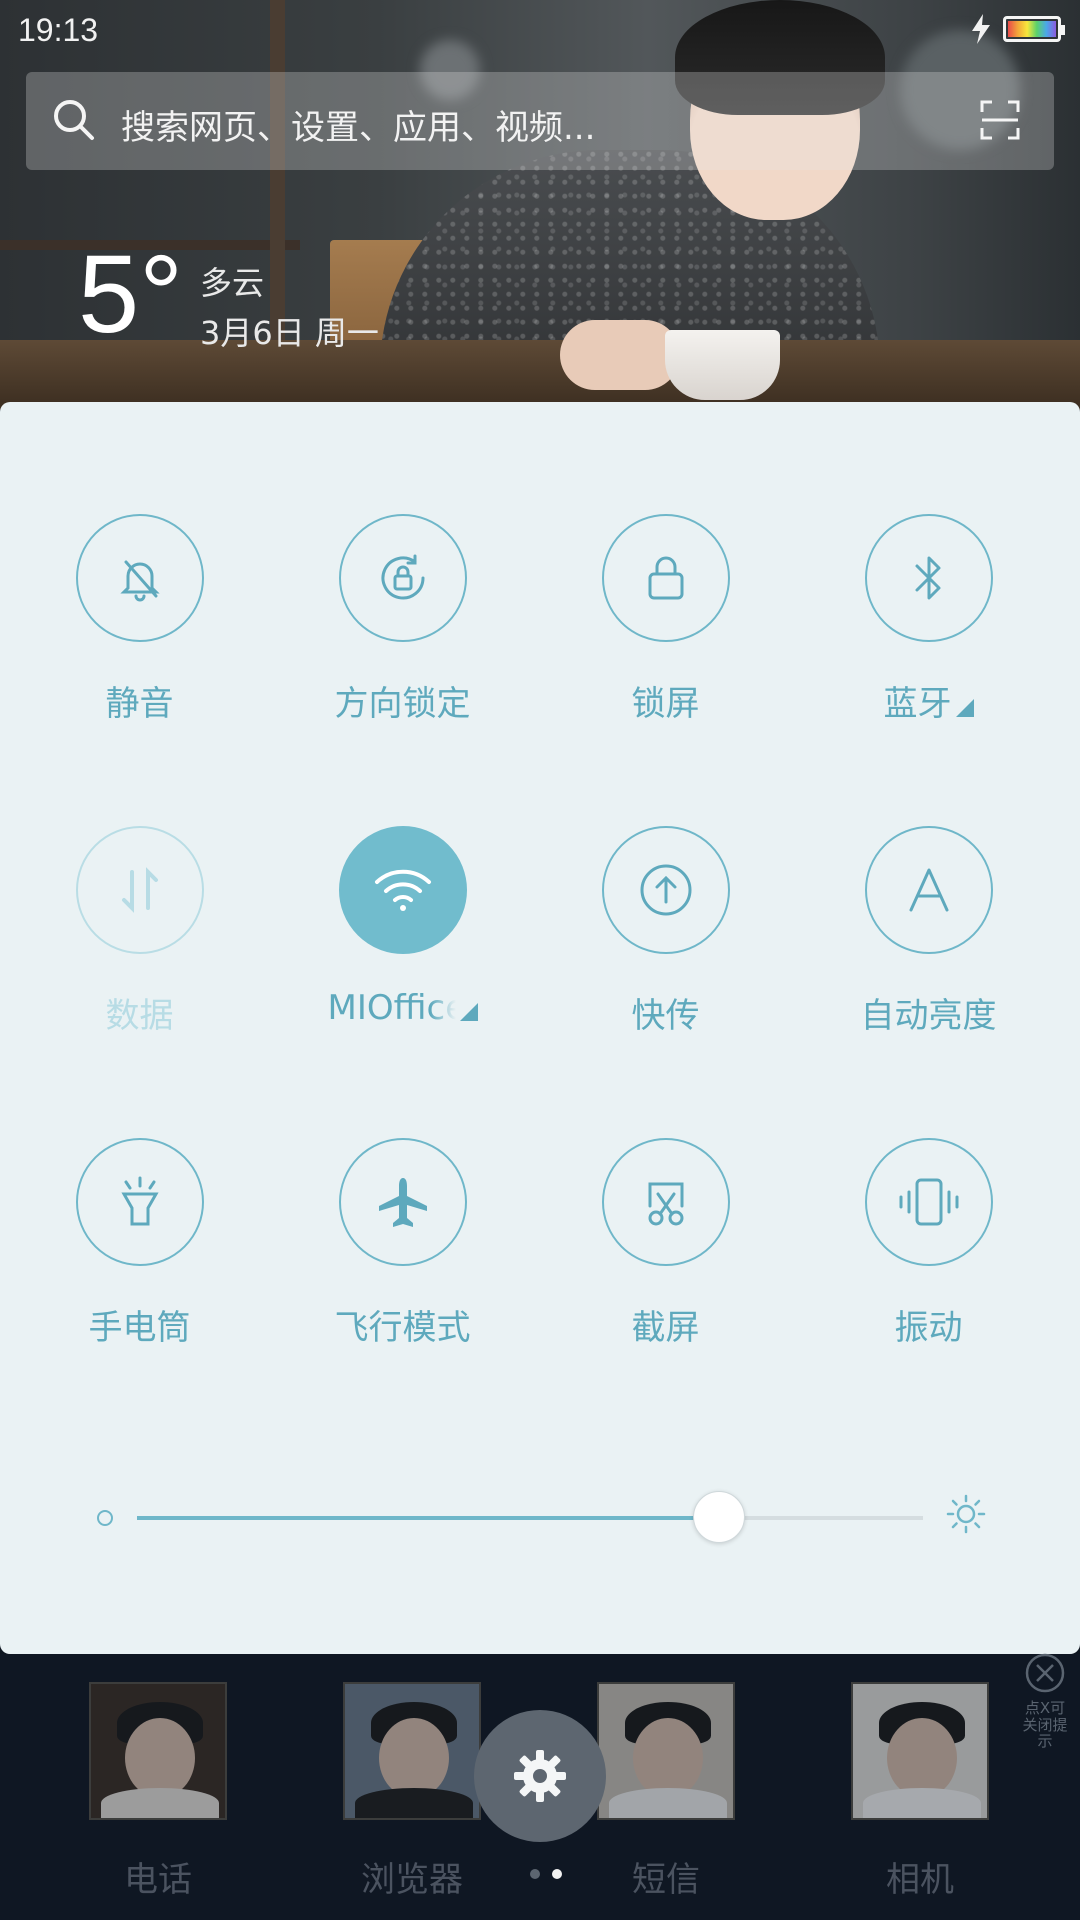  What do you see at coordinates (1034, 29) in the screenshot?
I see `battery-icon` at bounding box center [1034, 29].